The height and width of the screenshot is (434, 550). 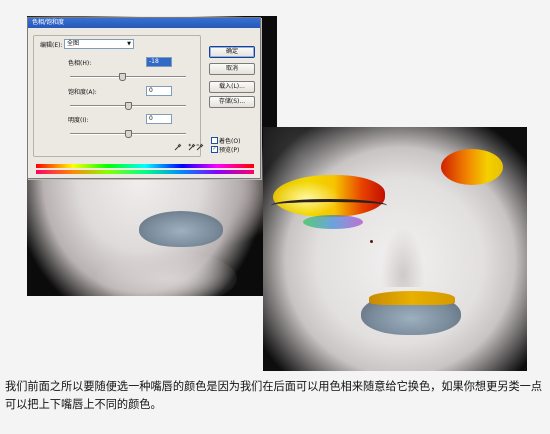 I want to click on hue-slider-track, so click(x=128, y=77).